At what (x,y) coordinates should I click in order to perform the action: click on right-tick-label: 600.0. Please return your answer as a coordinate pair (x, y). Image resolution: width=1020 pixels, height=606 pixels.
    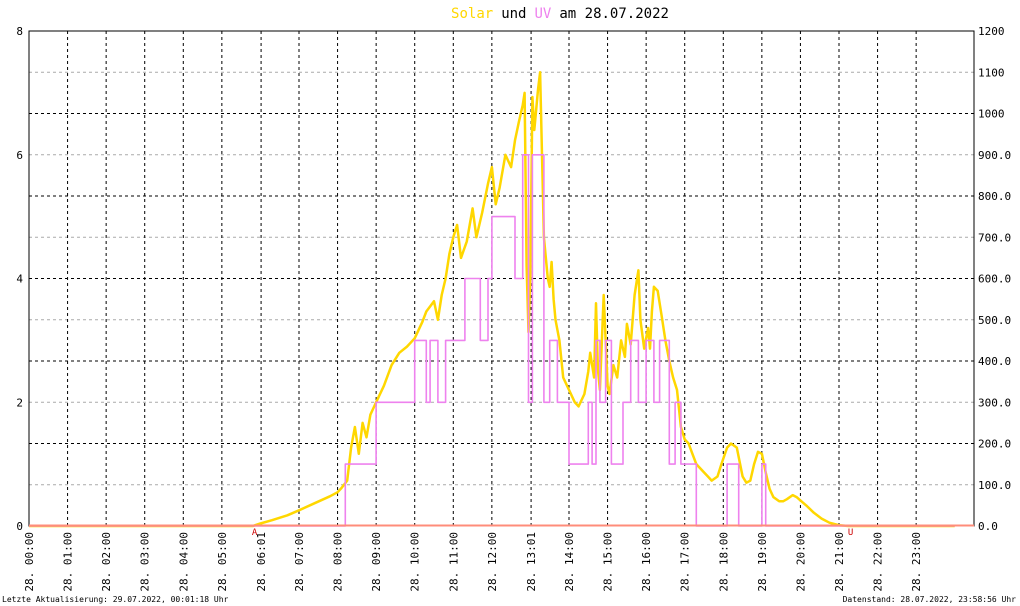
    Looking at the image, I should click on (994, 279).